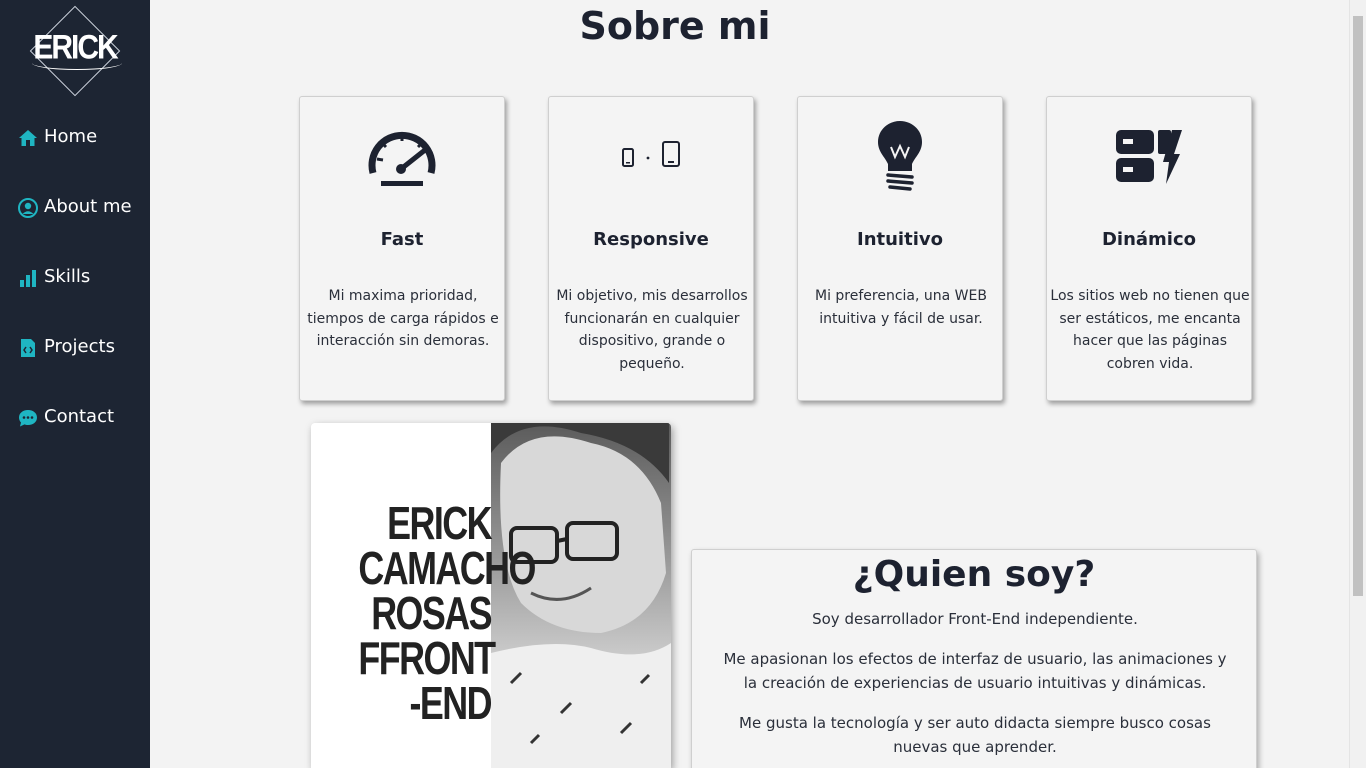 The width and height of the screenshot is (1366, 768). I want to click on poster-line: CAMACHO, so click(447, 568).